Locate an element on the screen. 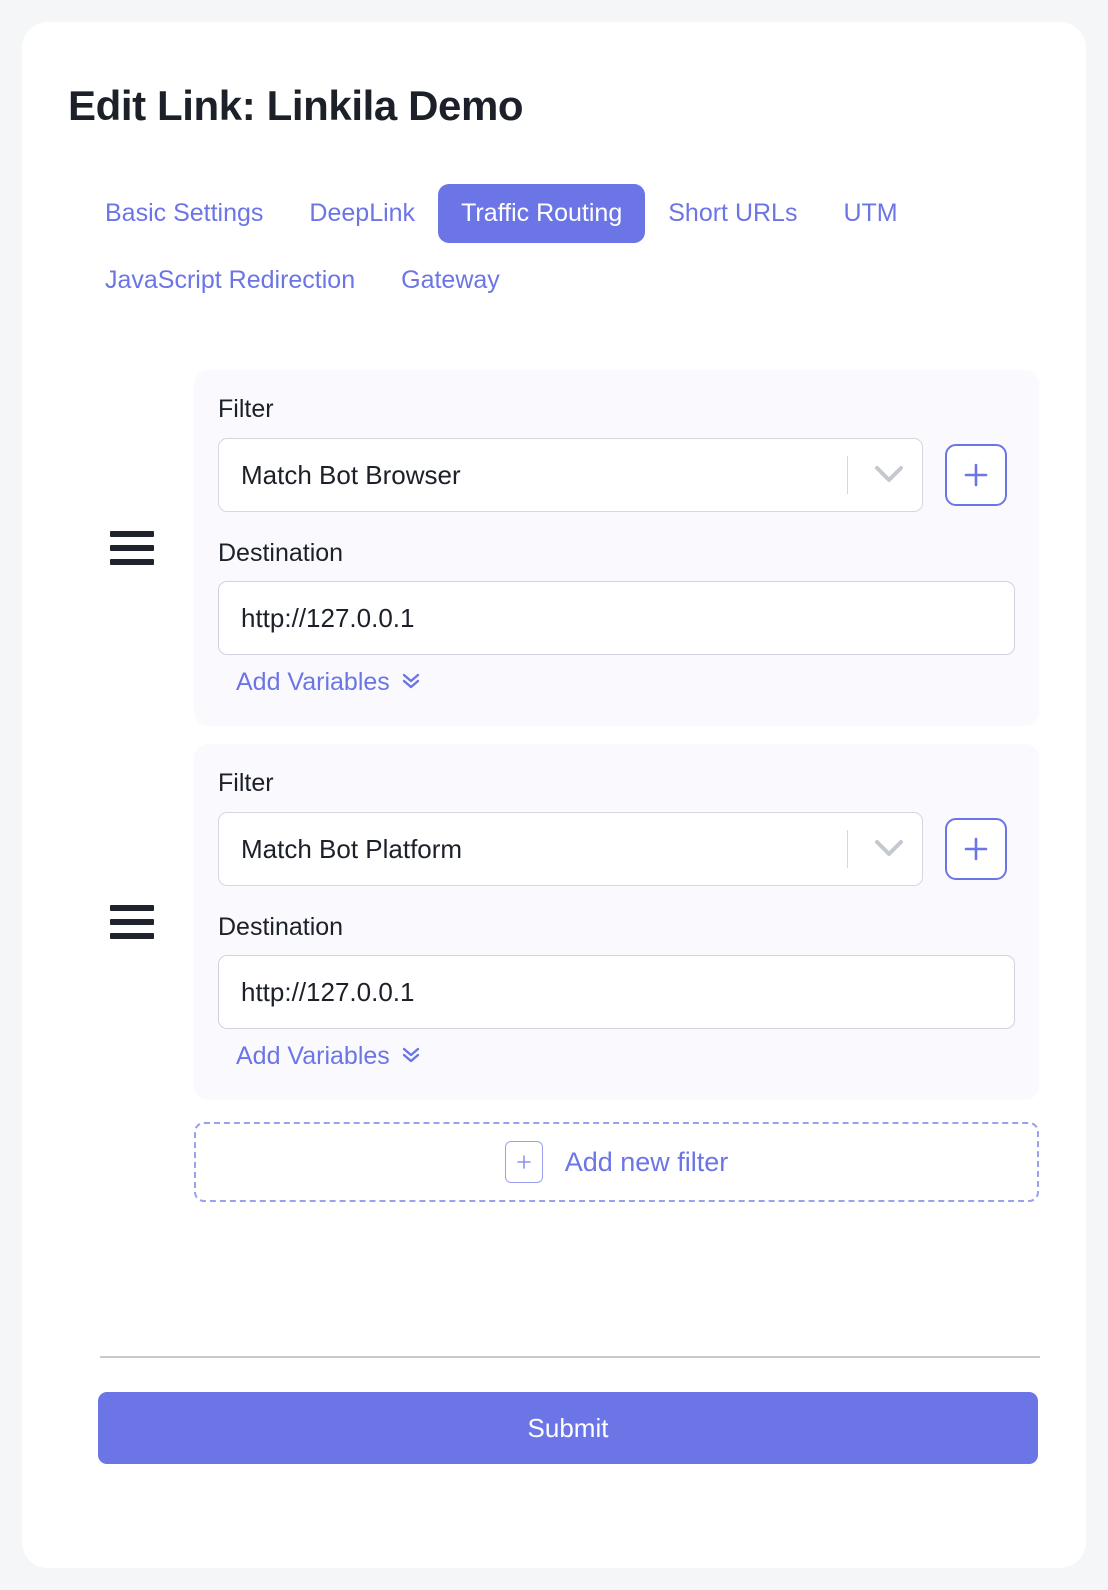 The width and height of the screenshot is (1108, 1590). tab-basic-settings: Basic Settings is located at coordinates (184, 213).